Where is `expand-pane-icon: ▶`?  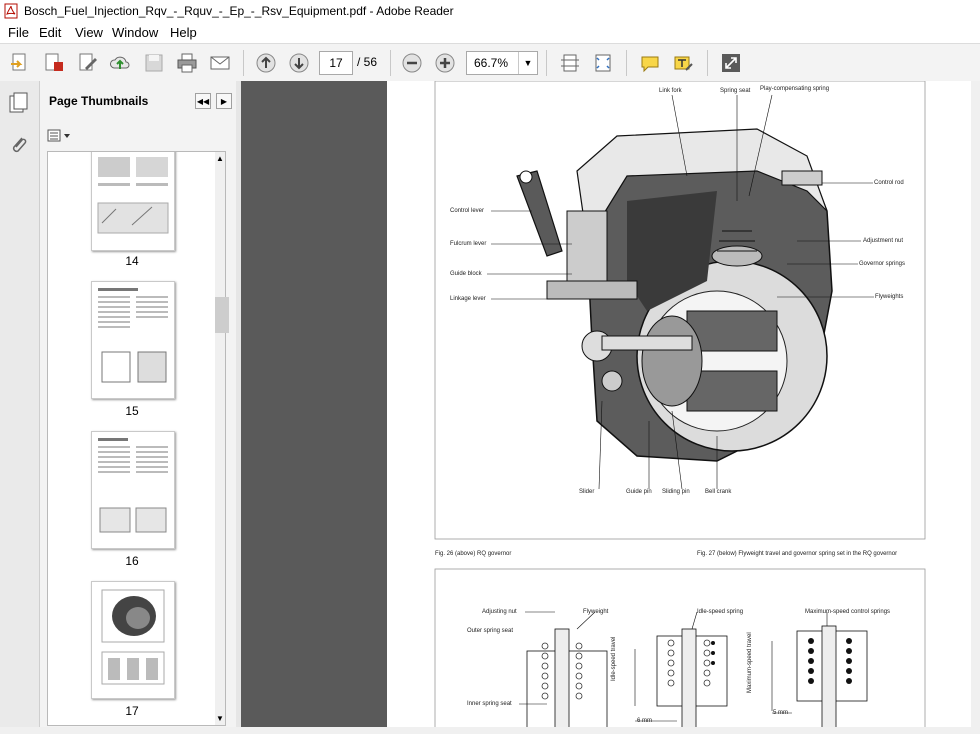
expand-pane-icon: ▶ is located at coordinates (224, 101).